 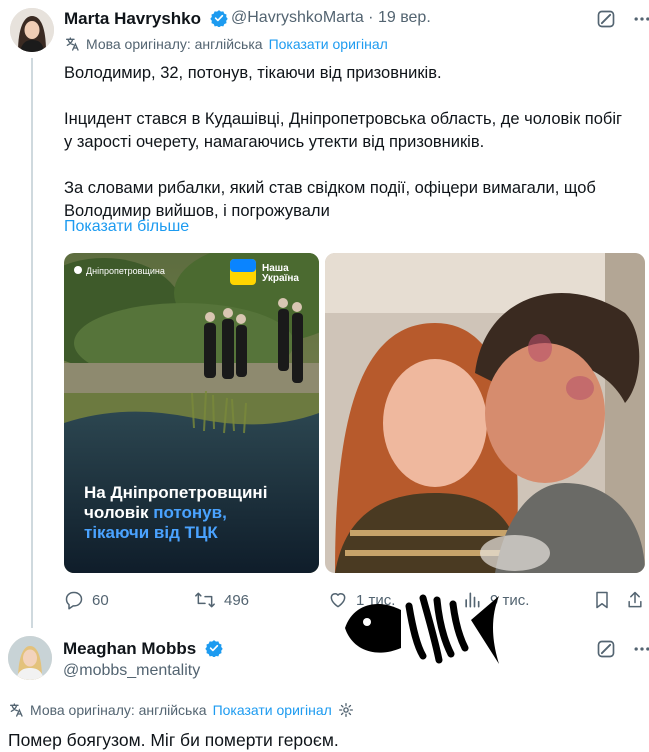 I want to click on retweet-icon, so click(x=205, y=600).